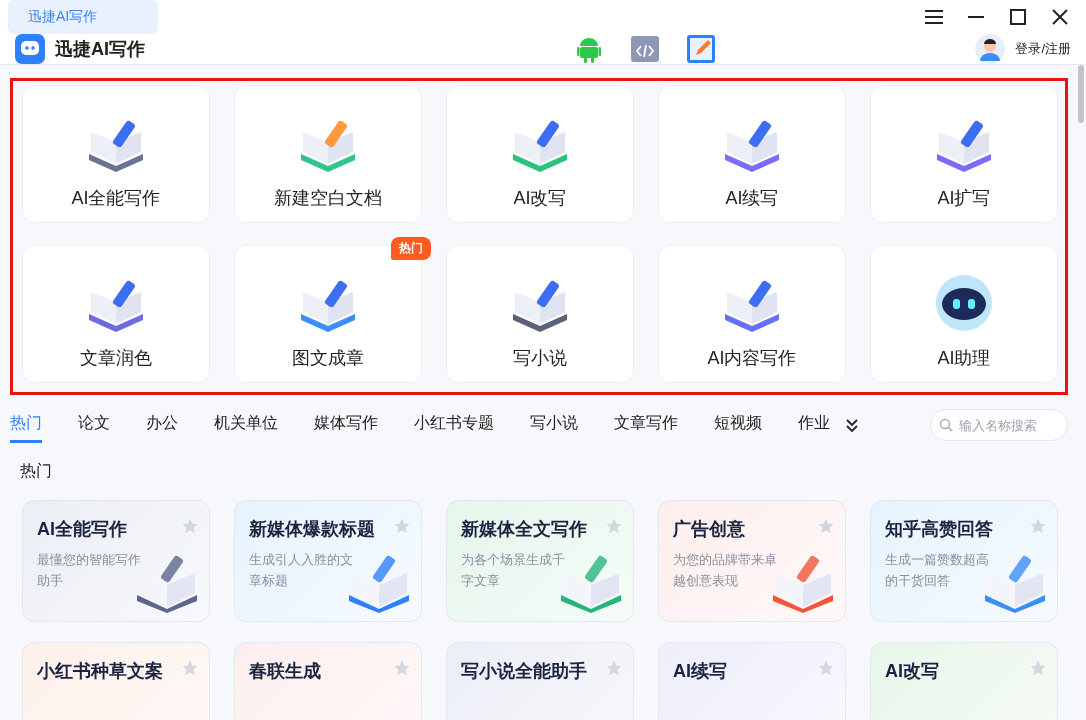  I want to click on template-title: AI全能写作, so click(82, 529).